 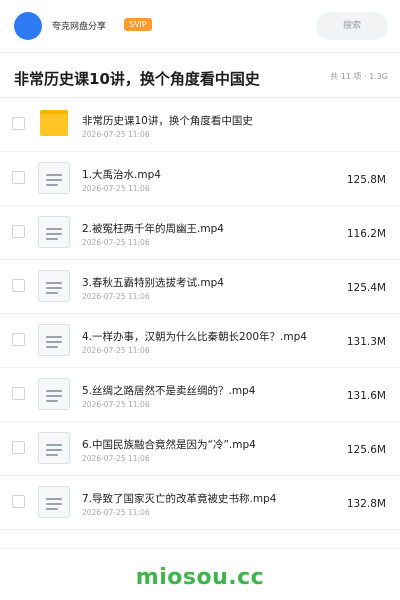 What do you see at coordinates (153, 229) in the screenshot?
I see `file-name: 2.被冤枉两千年的周幽王.mp4` at bounding box center [153, 229].